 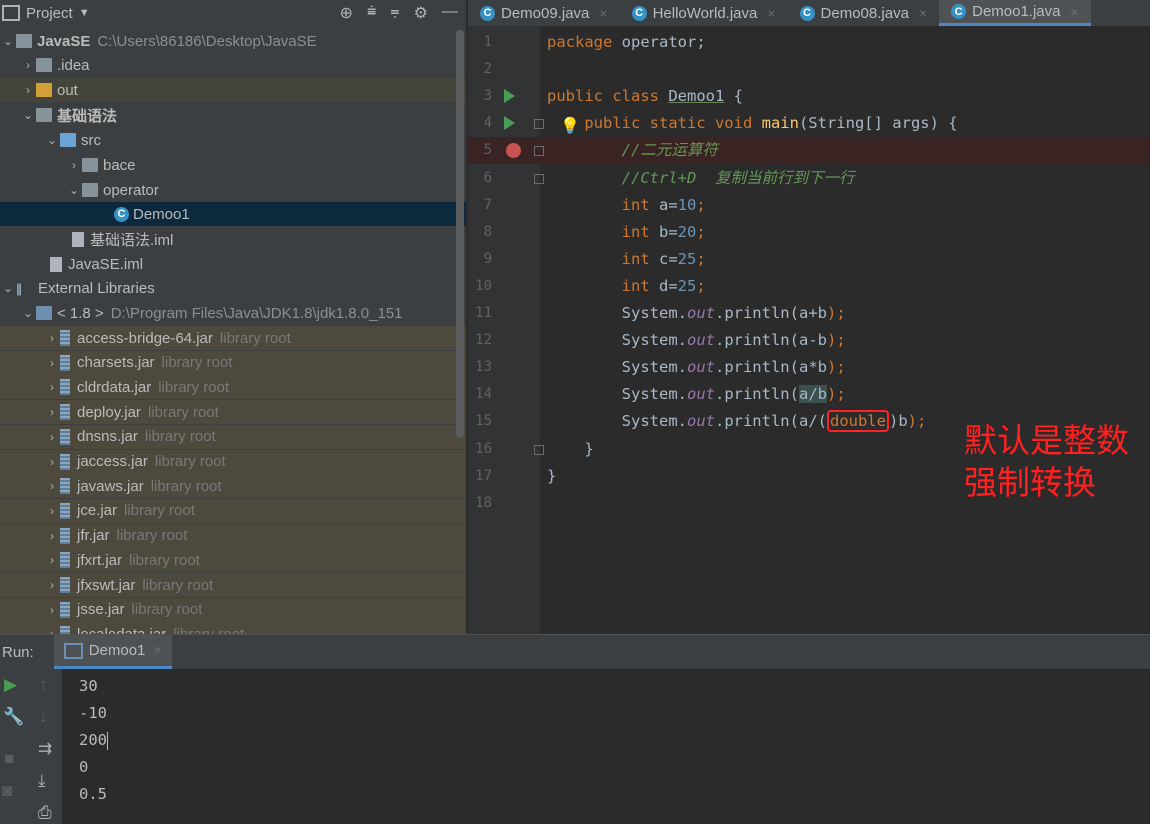 What do you see at coordinates (46, 13) in the screenshot?
I see `project-view-selector: Project ▼` at bounding box center [46, 13].